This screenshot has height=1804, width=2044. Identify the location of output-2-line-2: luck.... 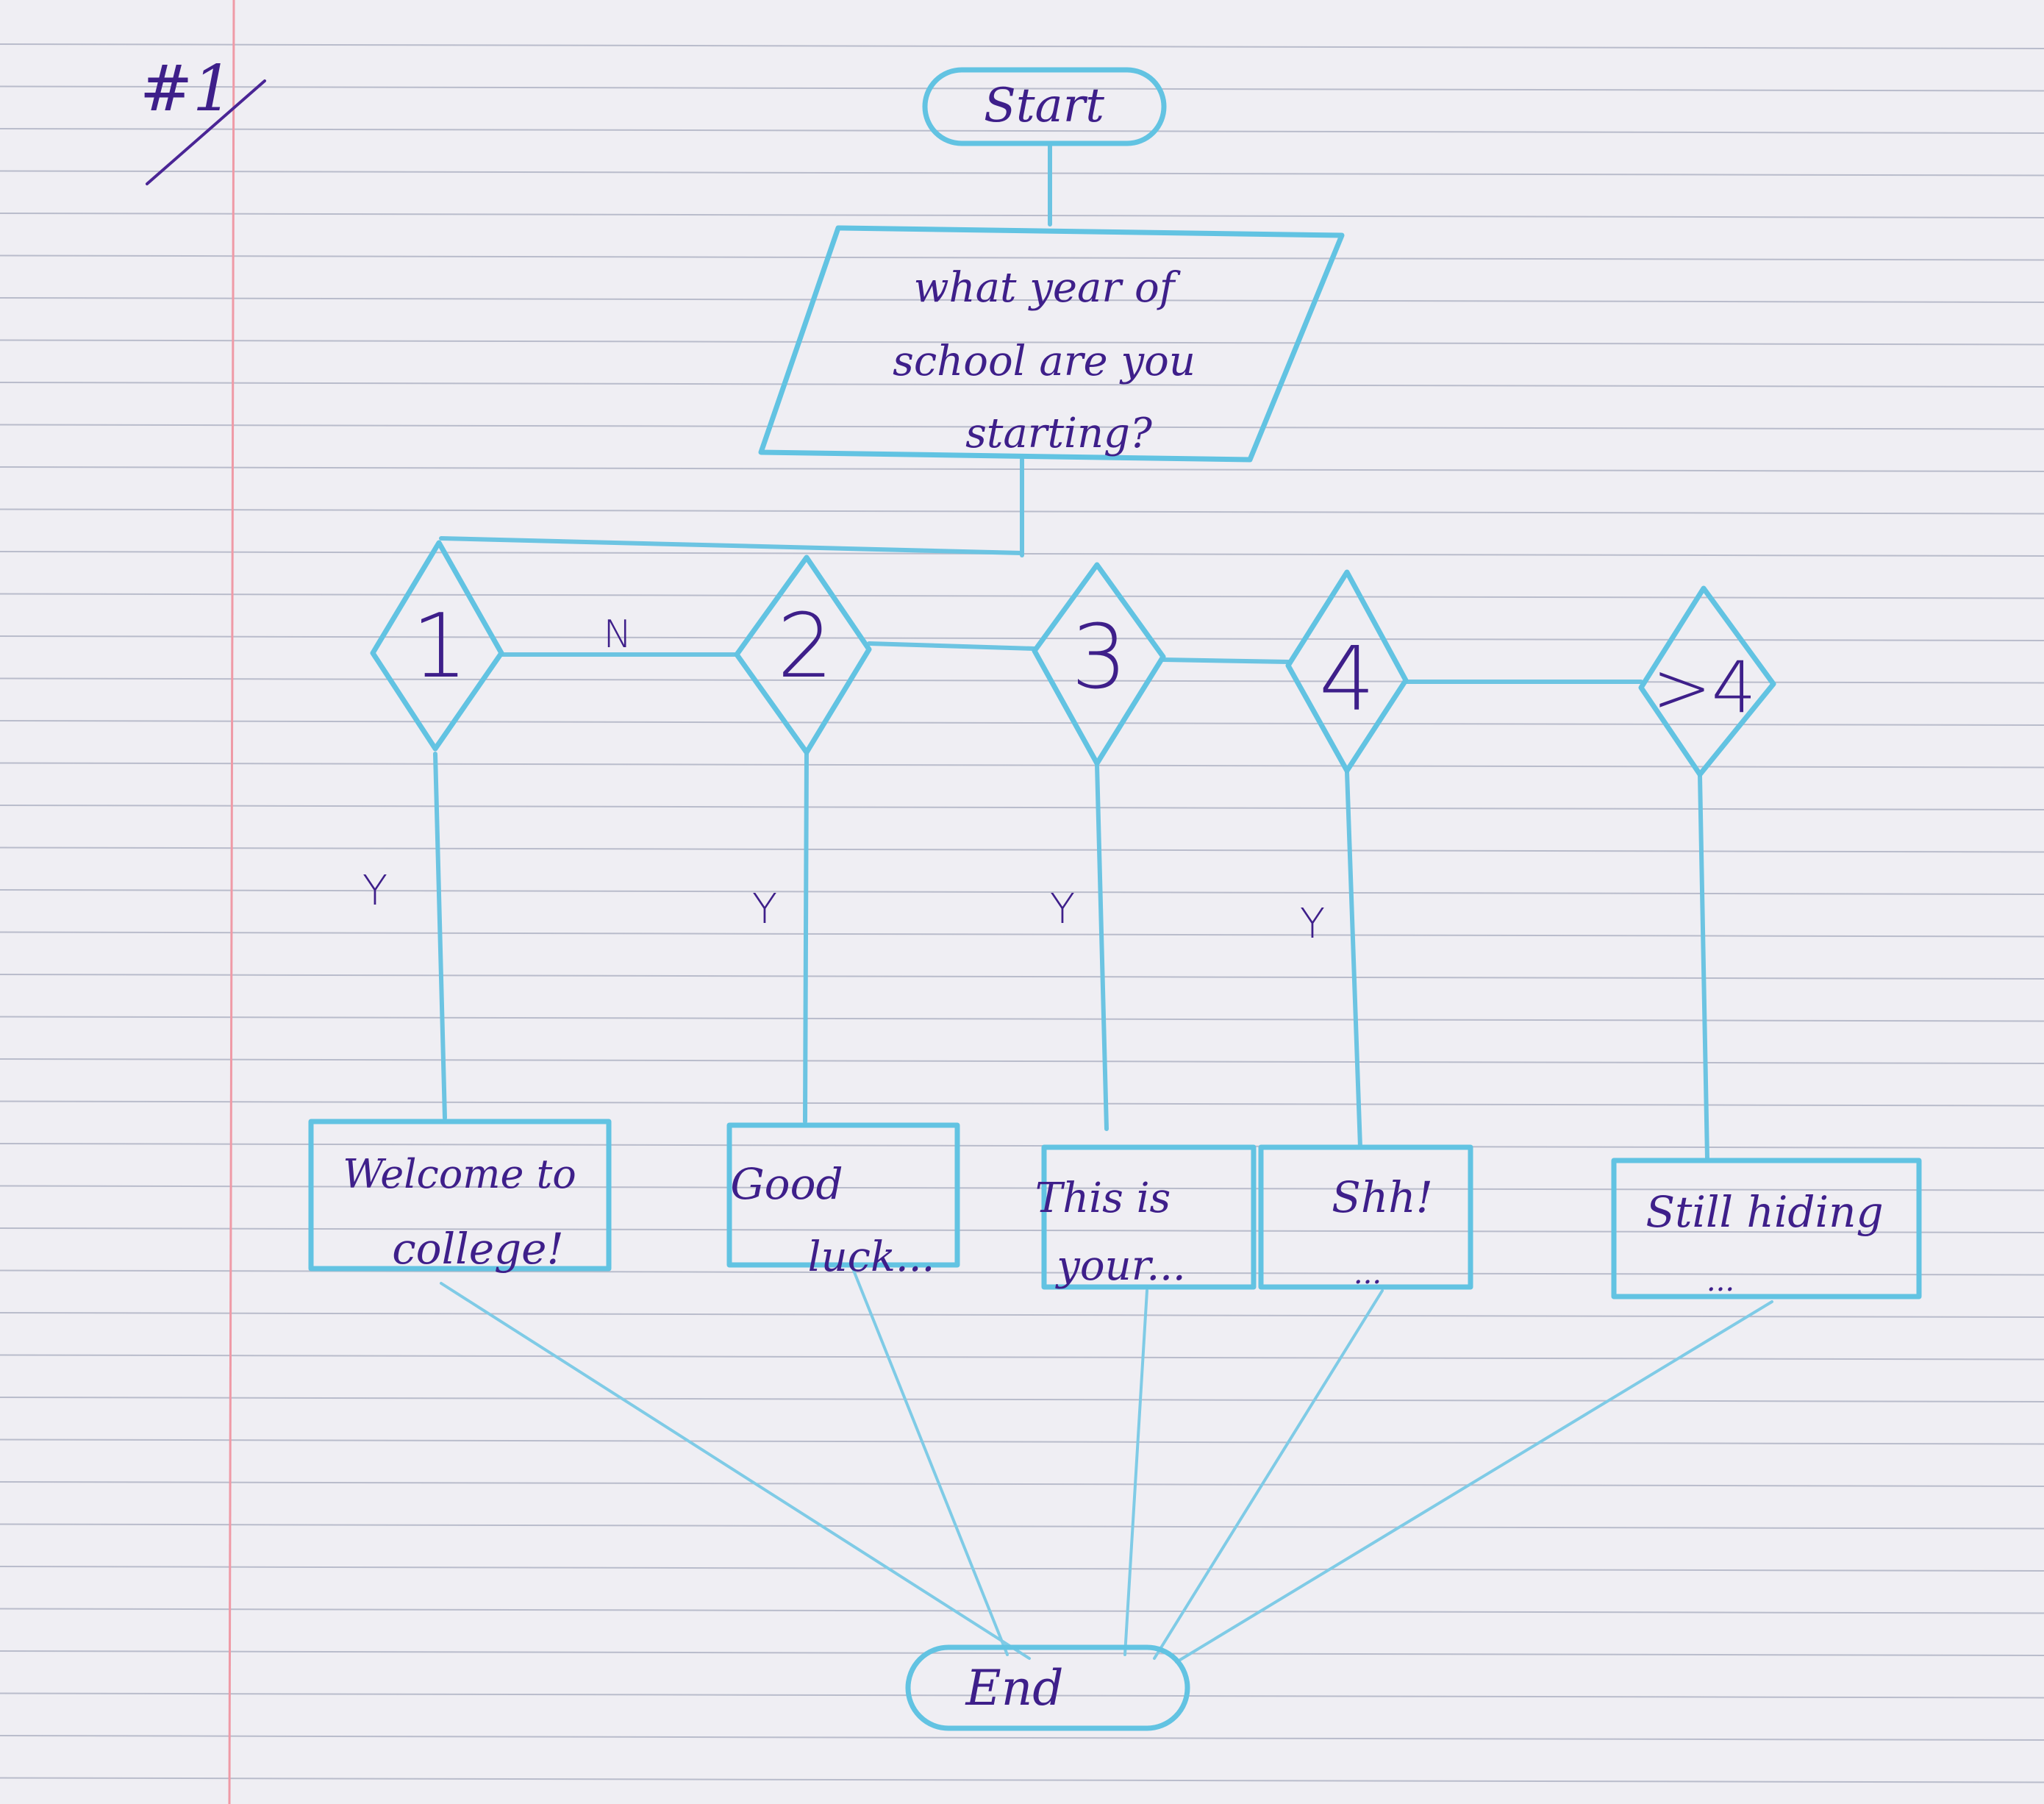
(871, 1257).